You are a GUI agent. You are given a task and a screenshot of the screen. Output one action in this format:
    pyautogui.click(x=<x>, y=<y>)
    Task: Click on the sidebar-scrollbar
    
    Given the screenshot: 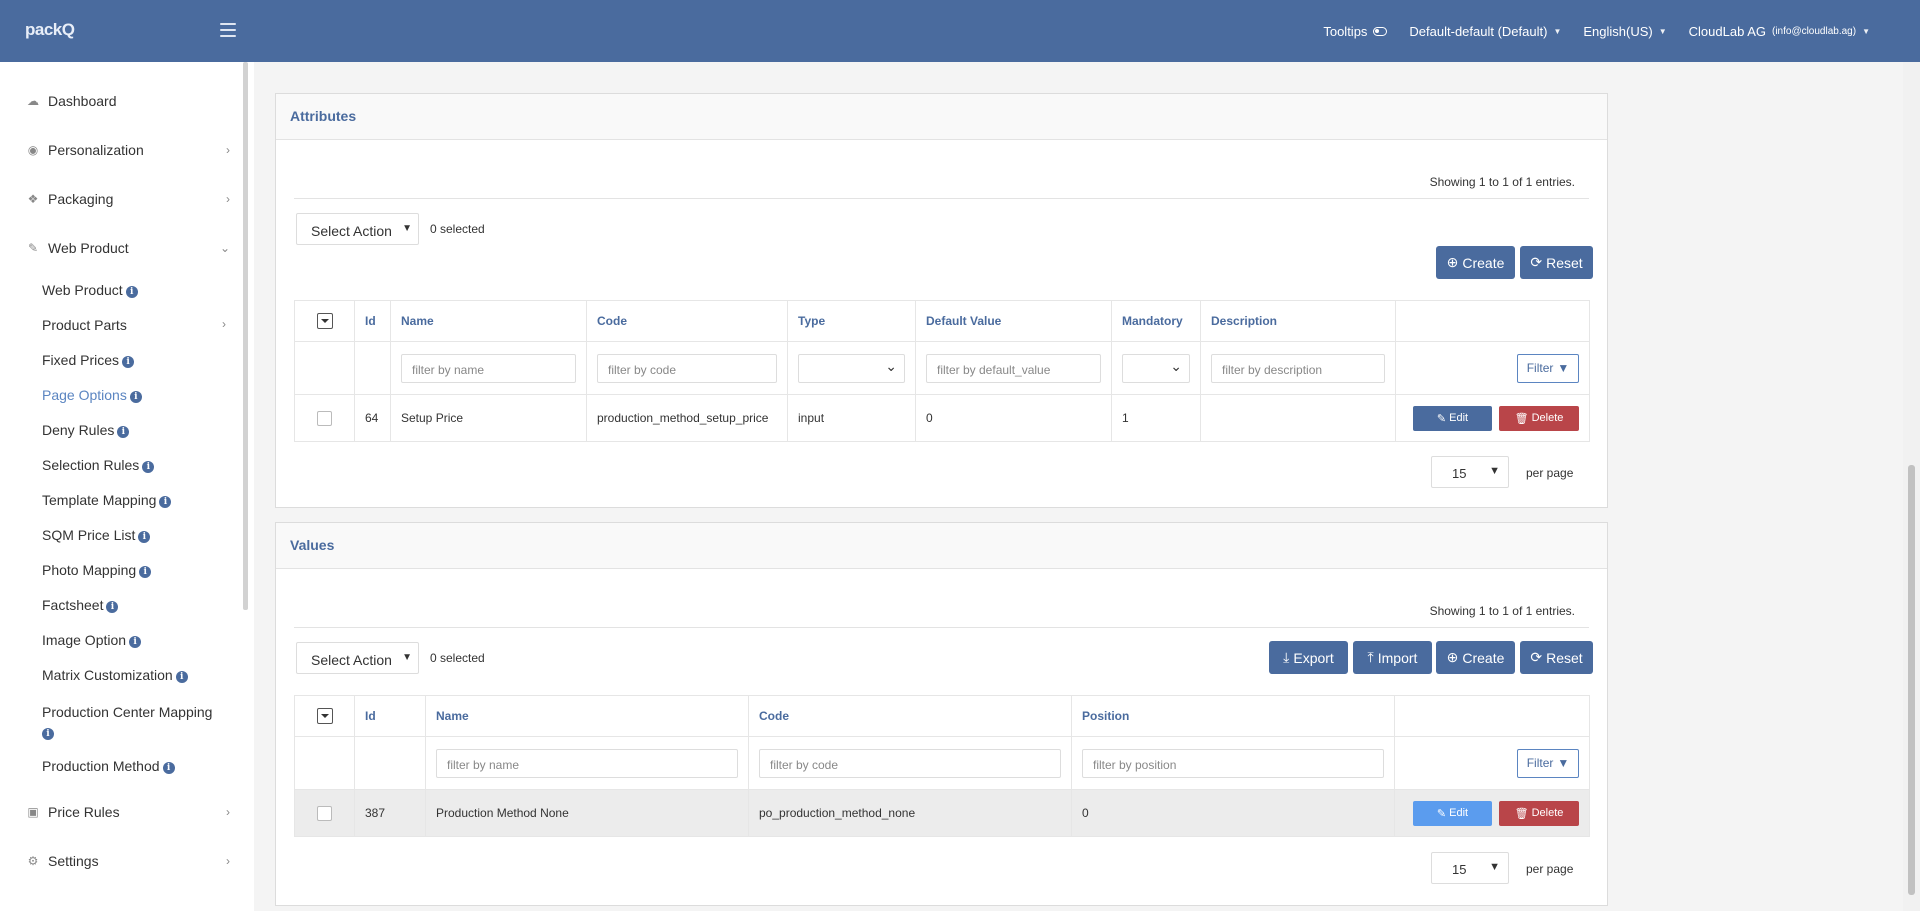 What is the action you would take?
    pyautogui.click(x=245, y=336)
    